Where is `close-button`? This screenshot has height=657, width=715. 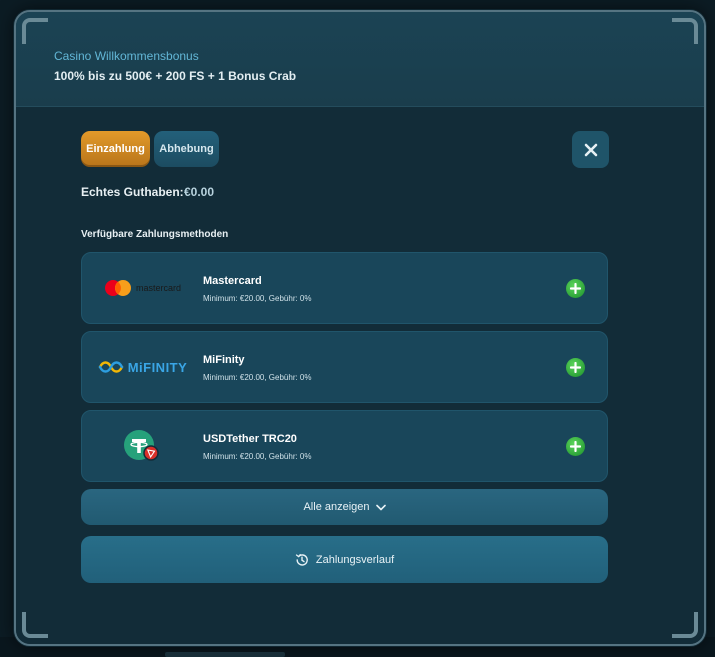 close-button is located at coordinates (590, 149).